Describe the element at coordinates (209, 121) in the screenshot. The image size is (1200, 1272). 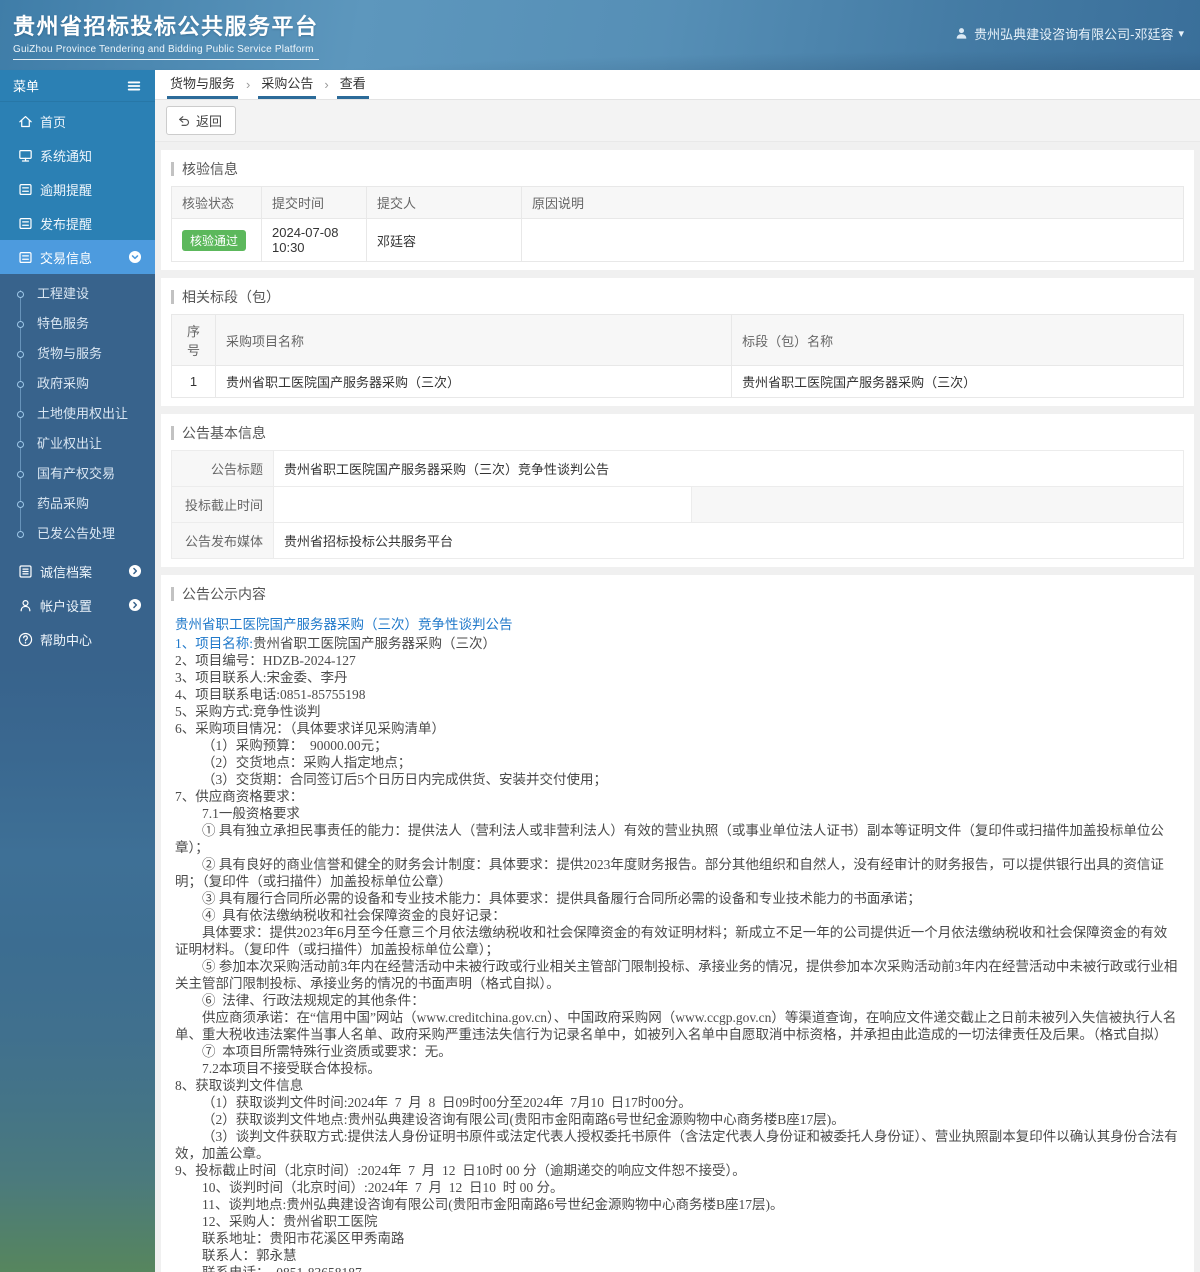
I see `back-label: 返回` at that location.